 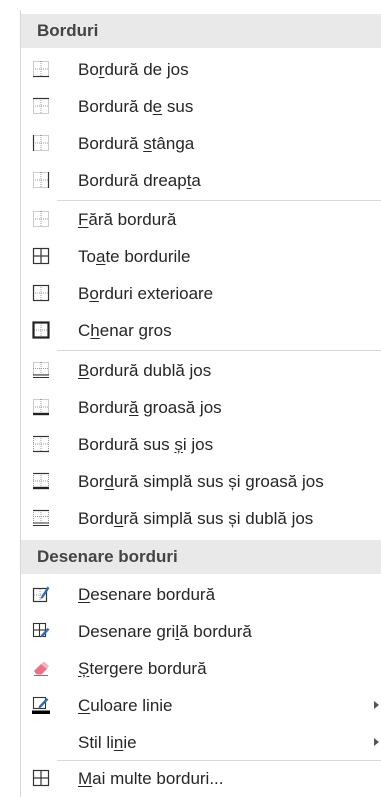 What do you see at coordinates (201, 256) in the screenshot?
I see `menu-item-all-borders: Toate bordurile` at bounding box center [201, 256].